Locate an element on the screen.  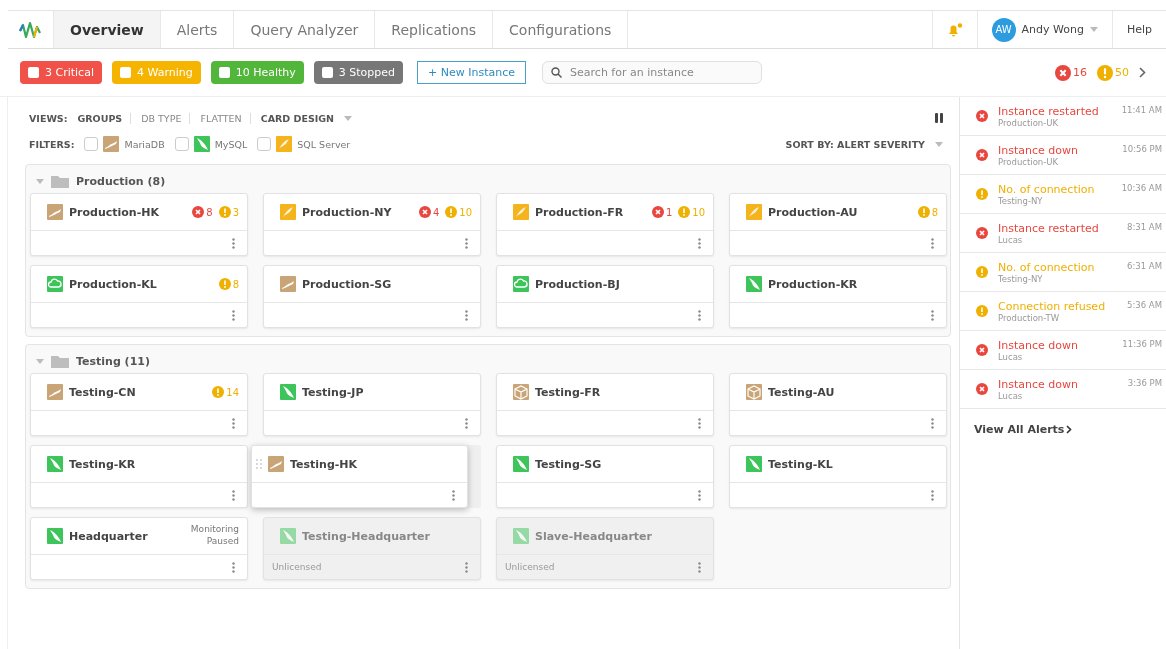
view-all-alerts-link: View All Alerts is located at coordinates (1063, 429).